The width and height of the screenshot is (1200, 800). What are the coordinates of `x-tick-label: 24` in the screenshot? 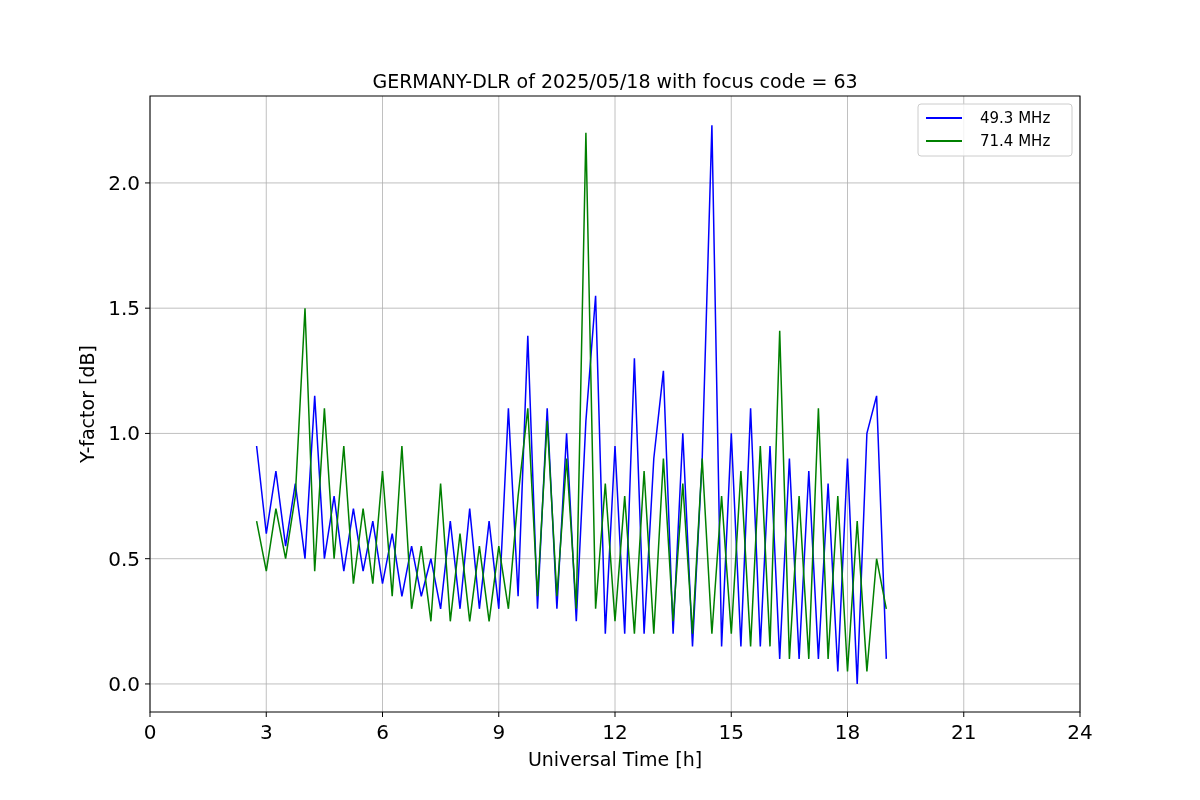 It's located at (1080, 732).